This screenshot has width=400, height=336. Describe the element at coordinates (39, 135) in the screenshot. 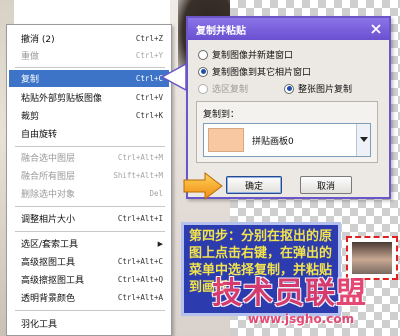

I see `menu-item-label: 自由旋转` at that location.